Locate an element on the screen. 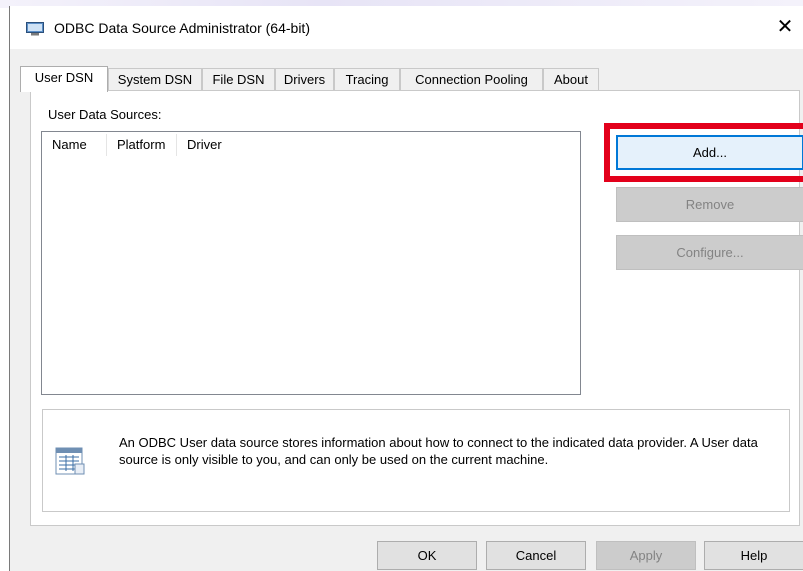 This screenshot has height=571, width=803. column-header-platform: Platform is located at coordinates (142, 145).